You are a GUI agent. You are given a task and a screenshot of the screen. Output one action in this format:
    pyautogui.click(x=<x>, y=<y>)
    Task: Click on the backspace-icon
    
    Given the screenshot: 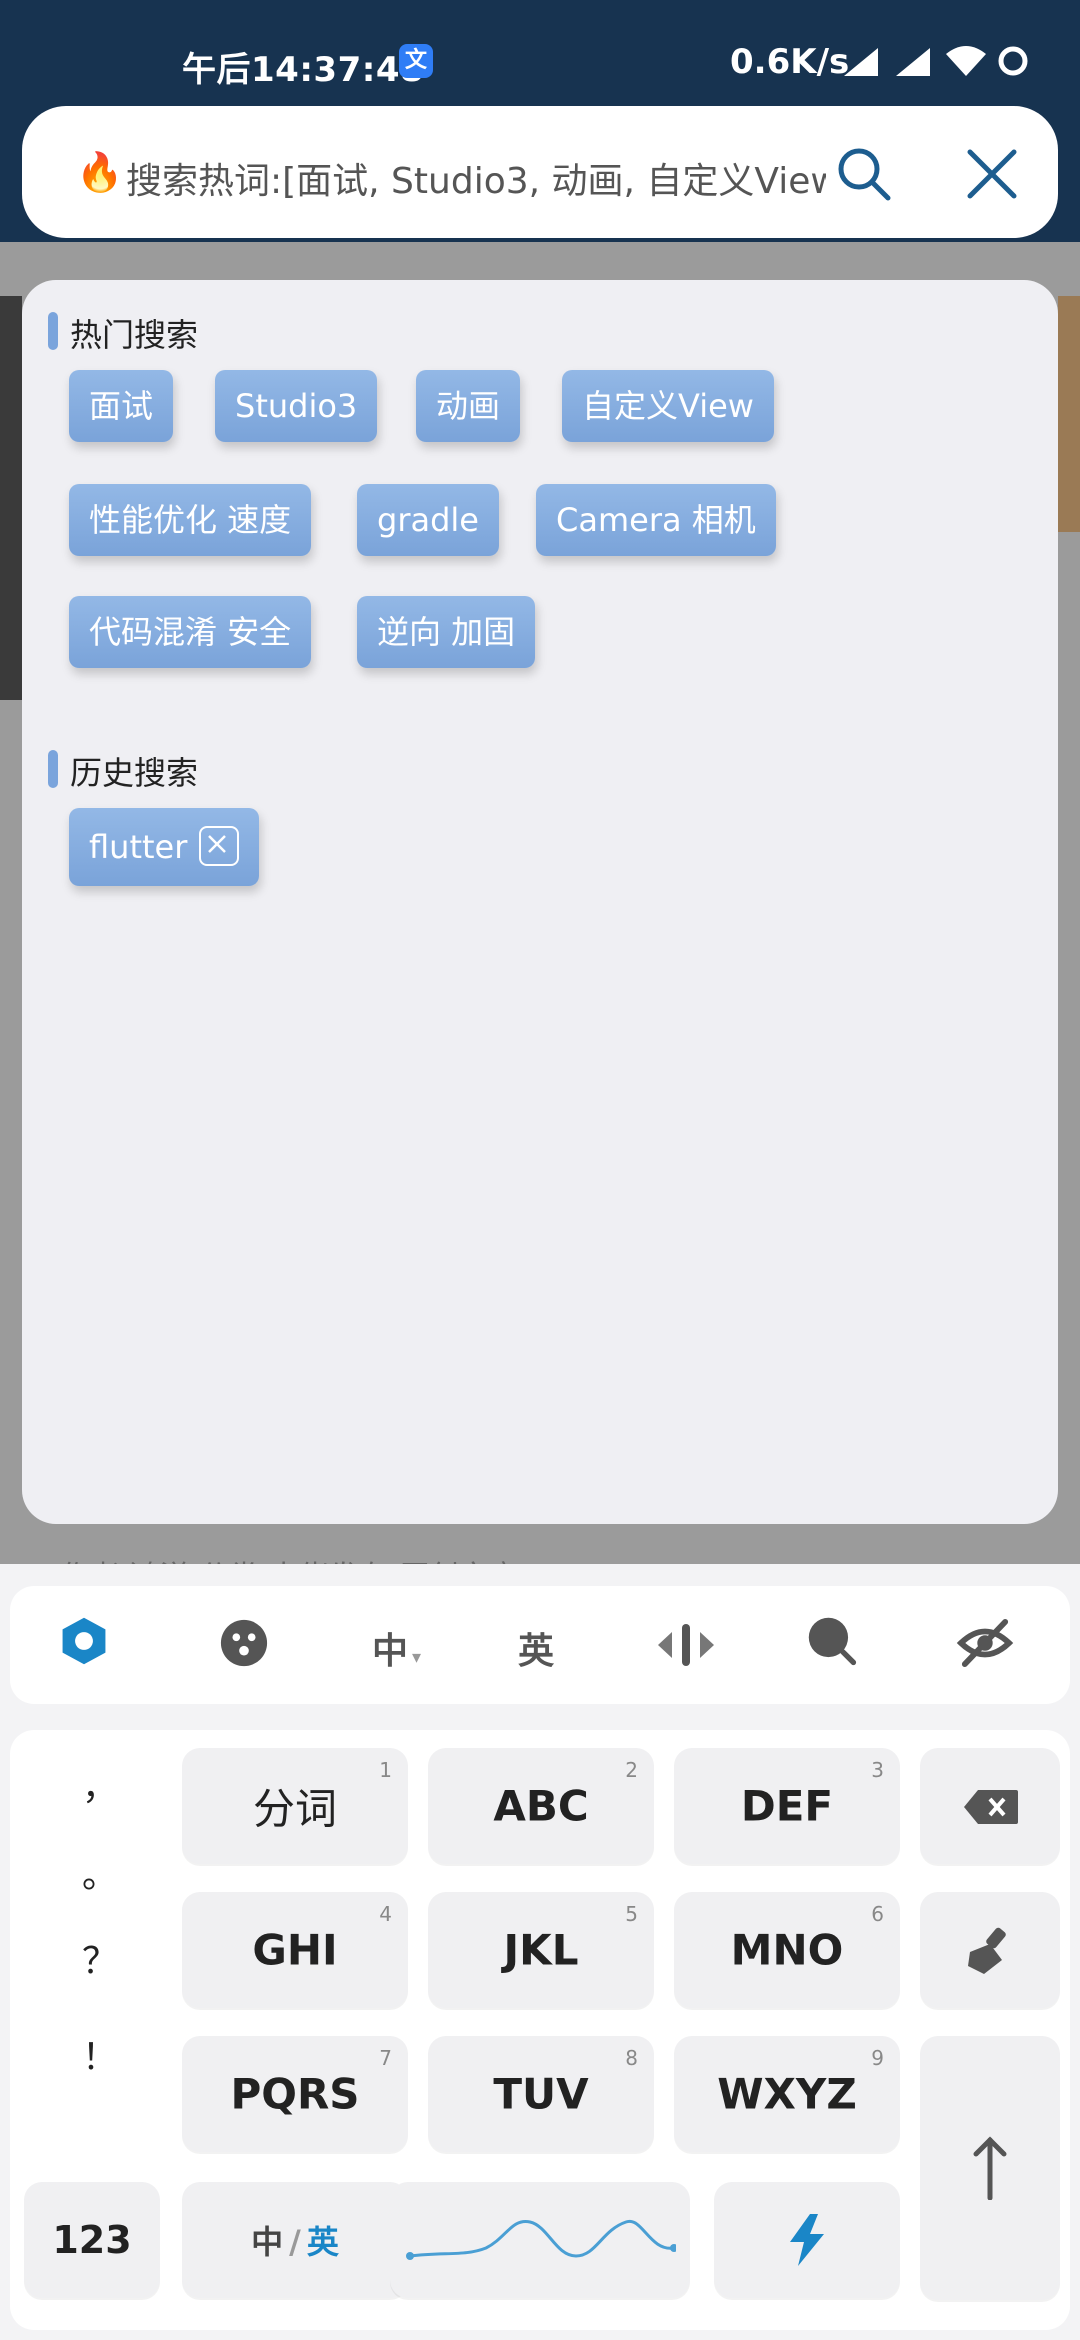 What is the action you would take?
    pyautogui.click(x=991, y=1807)
    